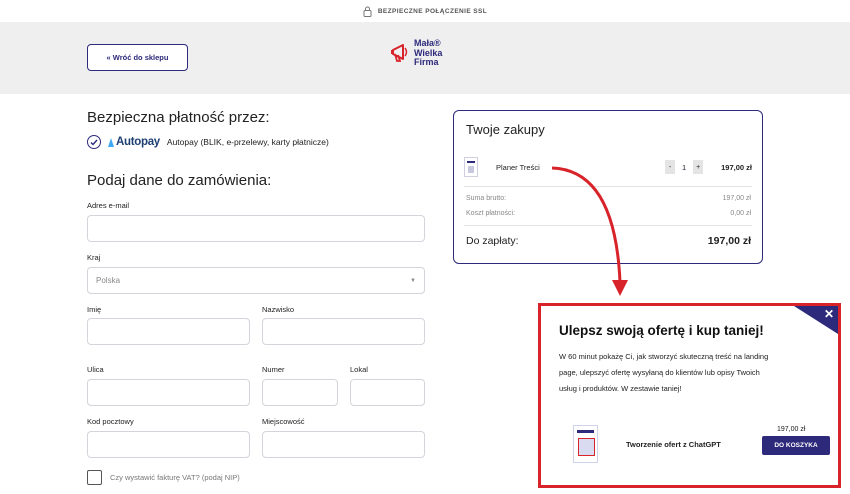  I want to click on cart-title: Twoje zakupy, so click(505, 129).